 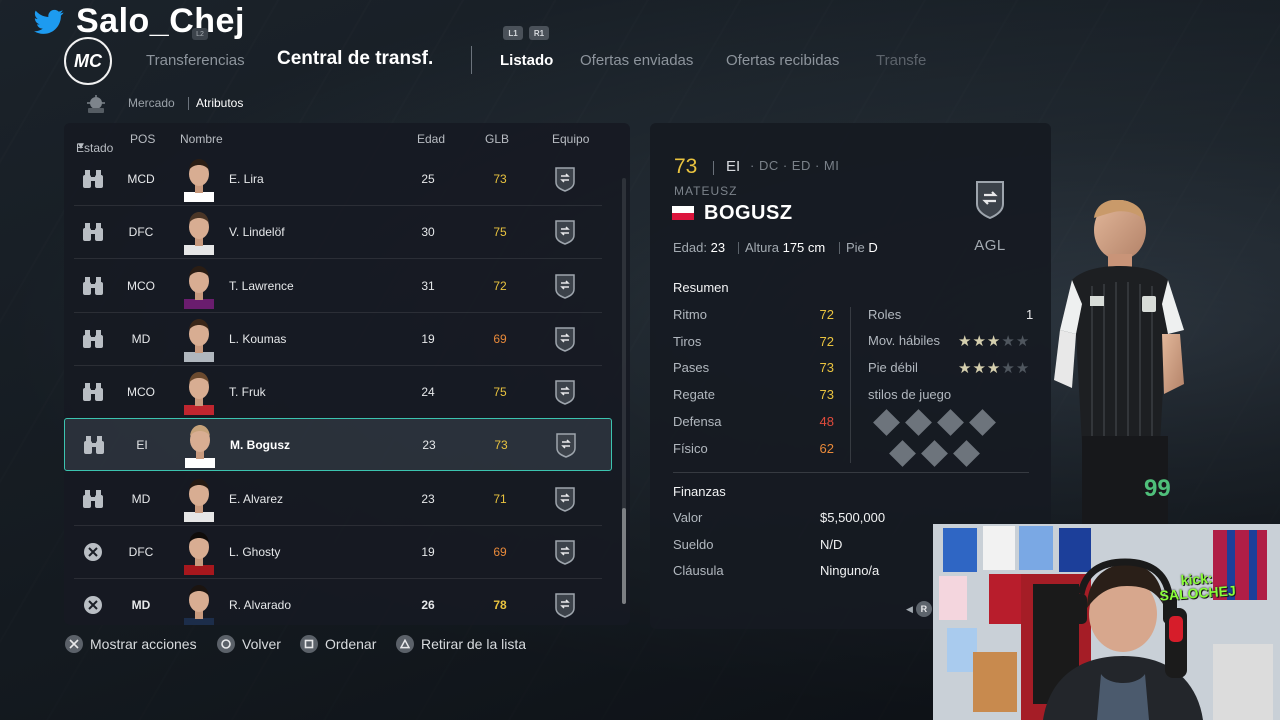 What do you see at coordinates (1119, 363) in the screenshot?
I see `player-model-image: 99` at bounding box center [1119, 363].